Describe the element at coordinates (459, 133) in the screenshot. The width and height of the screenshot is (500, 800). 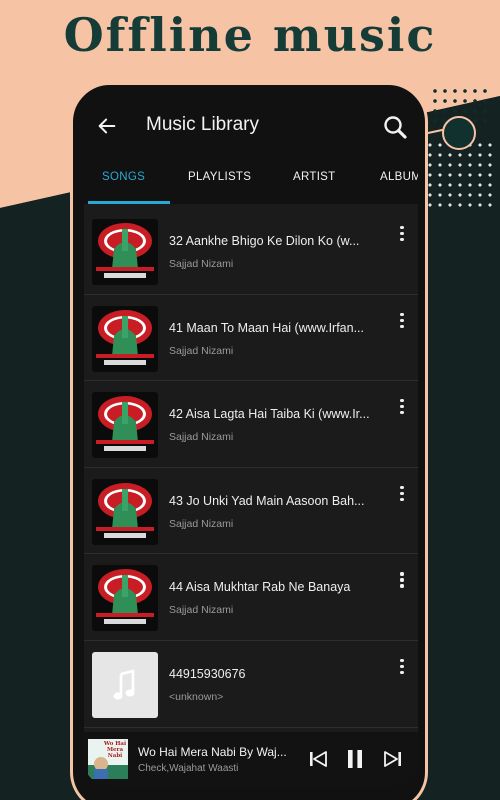
I see `decorative-circle` at that location.